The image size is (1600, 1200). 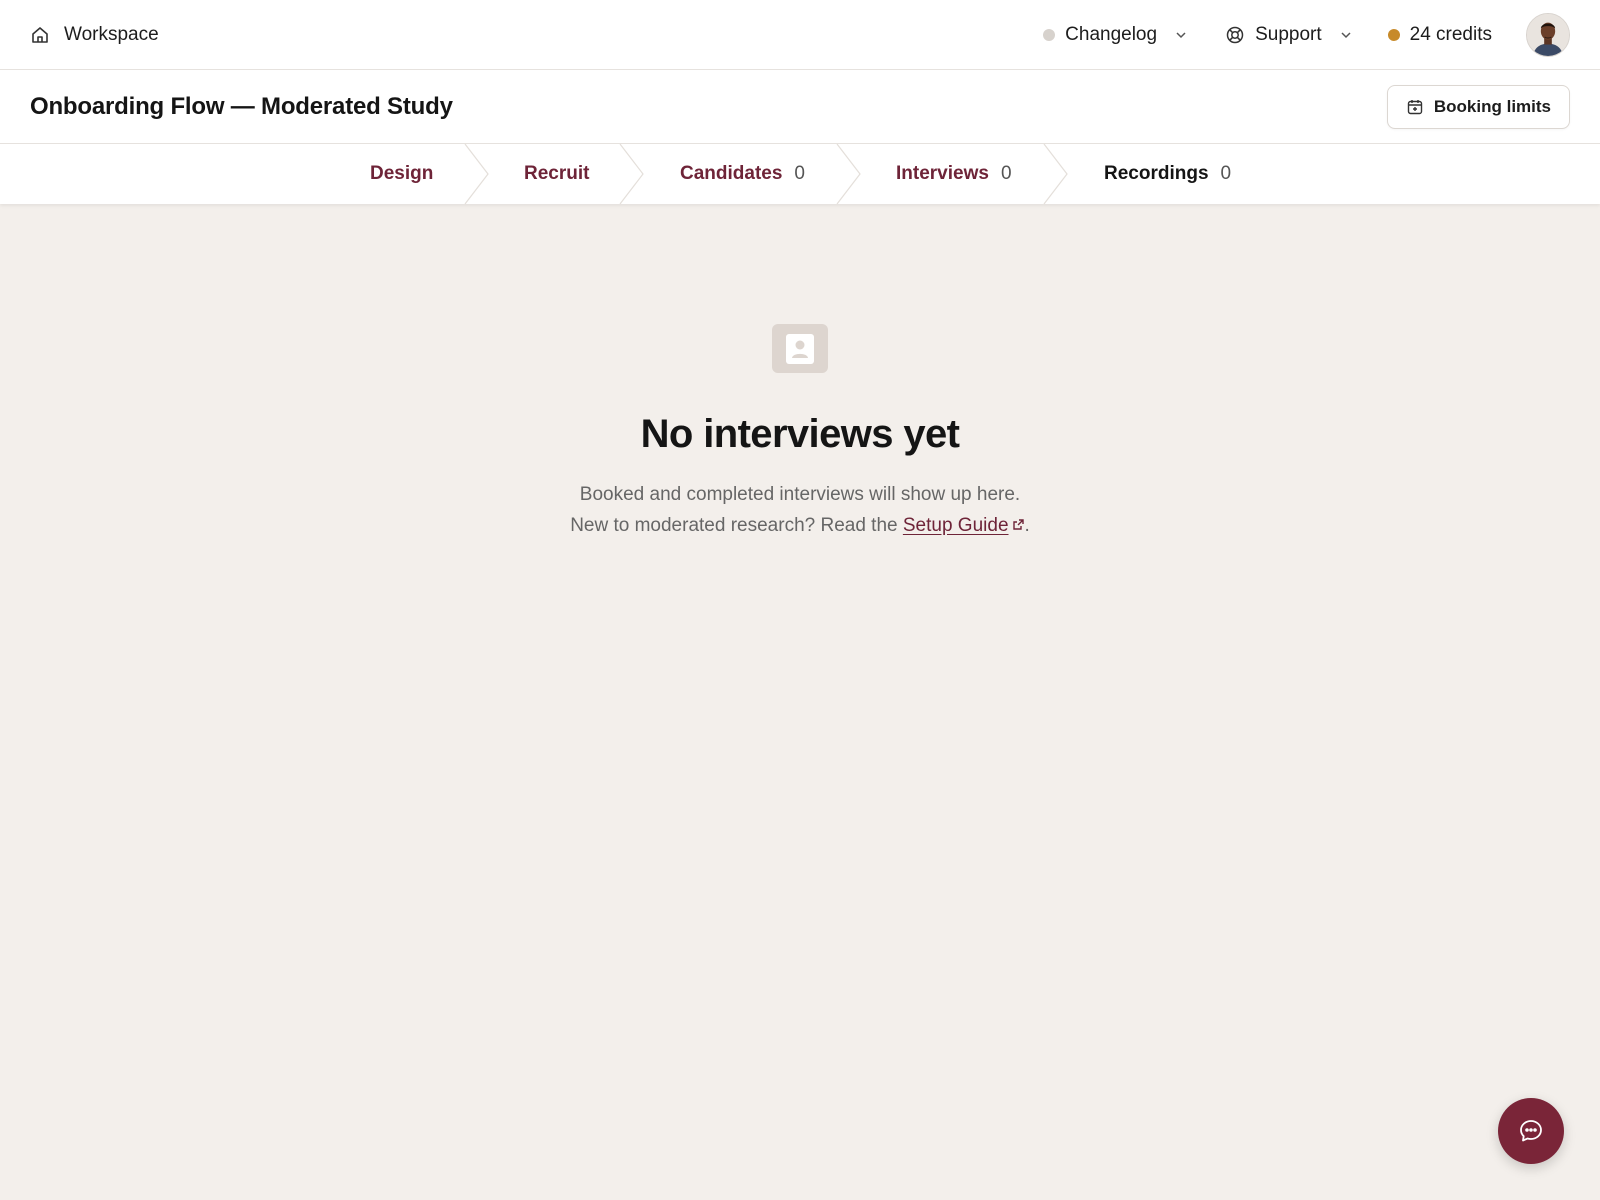 I want to click on step-design: Design, so click(x=401, y=174).